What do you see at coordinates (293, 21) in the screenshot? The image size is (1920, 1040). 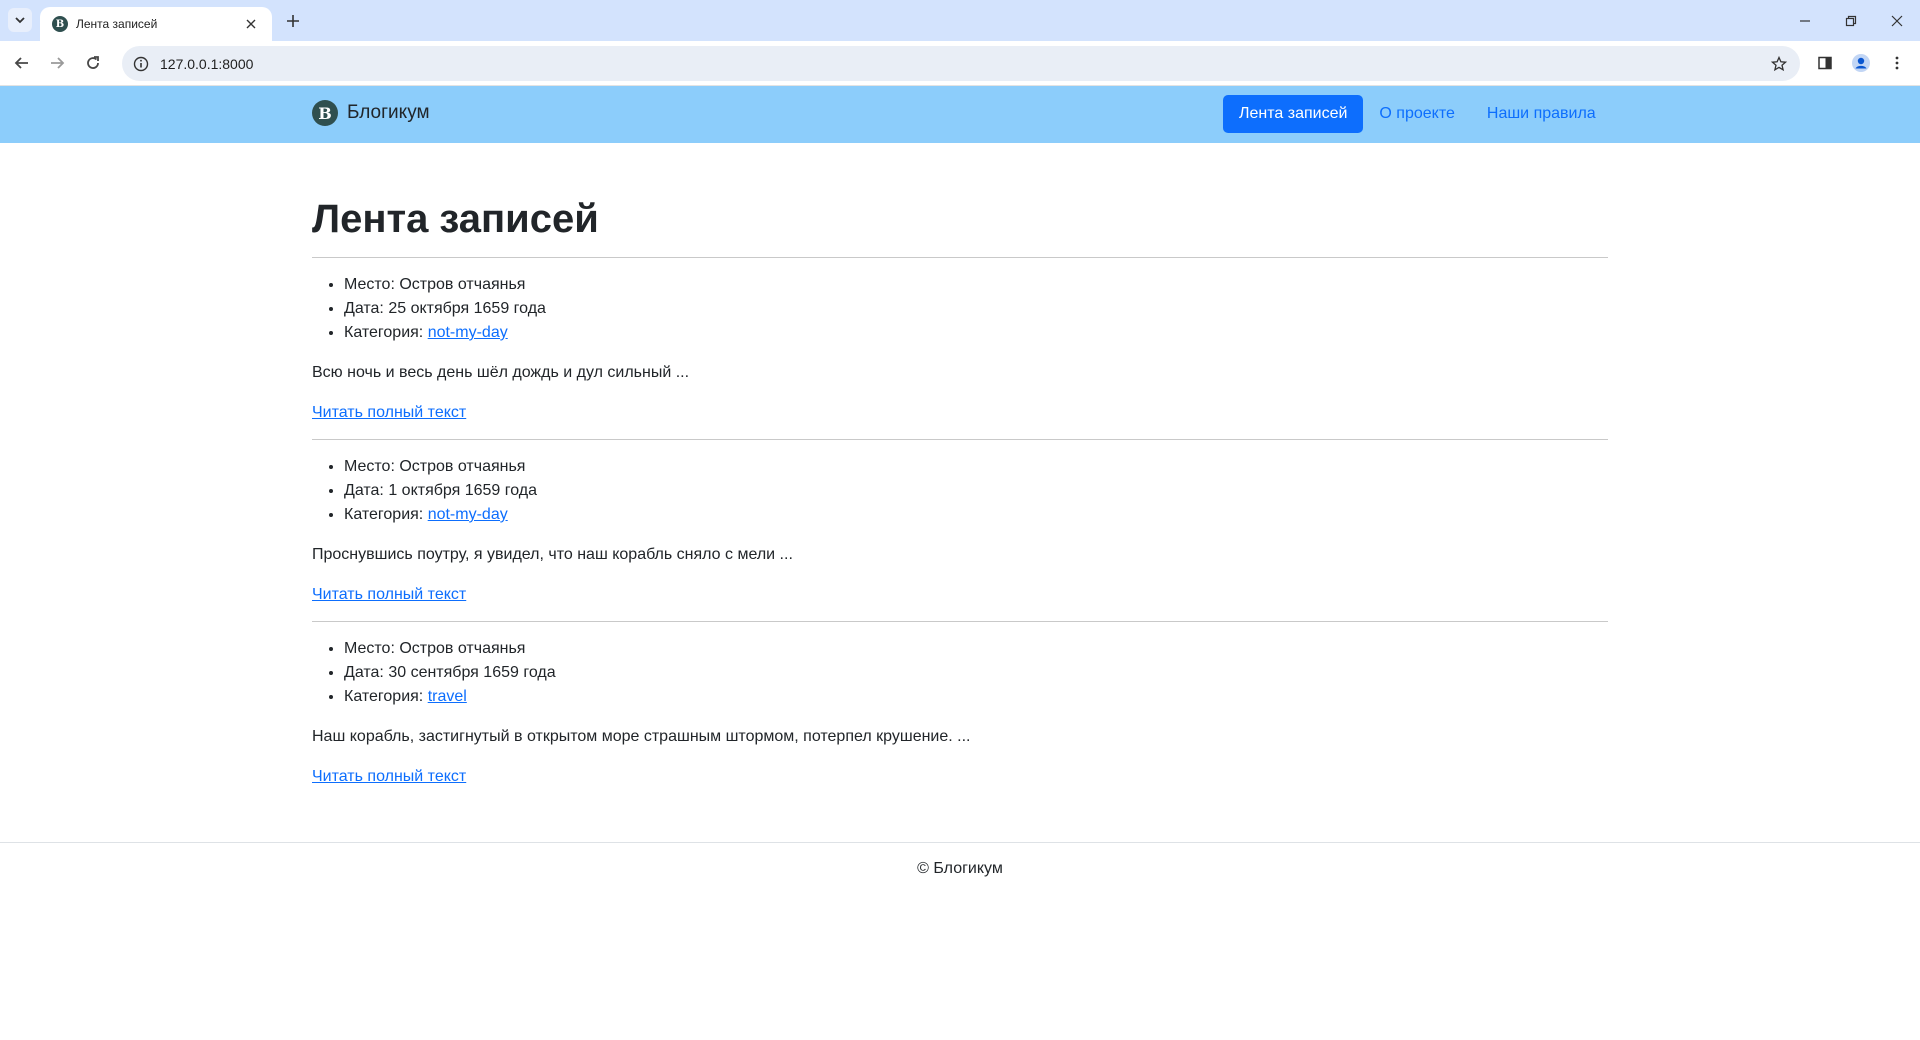 I see `new-tab-plus-icon` at bounding box center [293, 21].